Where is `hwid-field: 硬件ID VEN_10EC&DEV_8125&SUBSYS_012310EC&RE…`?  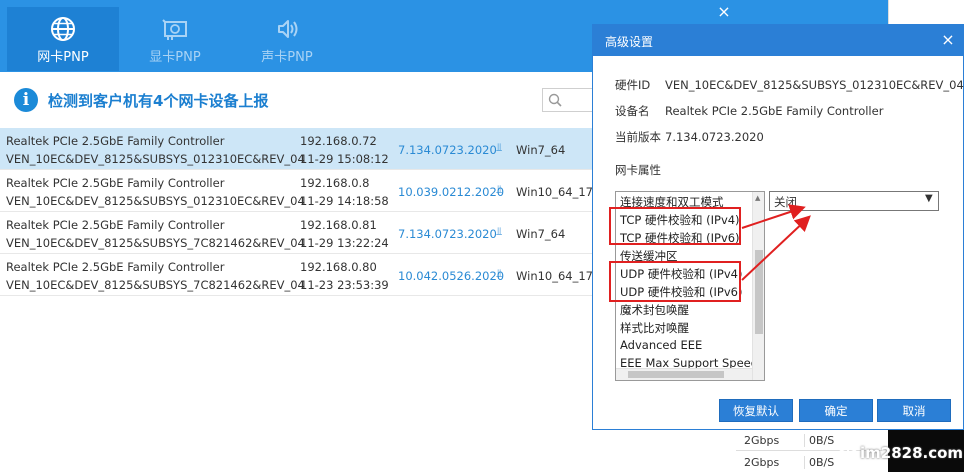 hwid-field: 硬件ID VEN_10EC&DEV_8125&SUBSYS_012310EC&RE… is located at coordinates (789, 85).